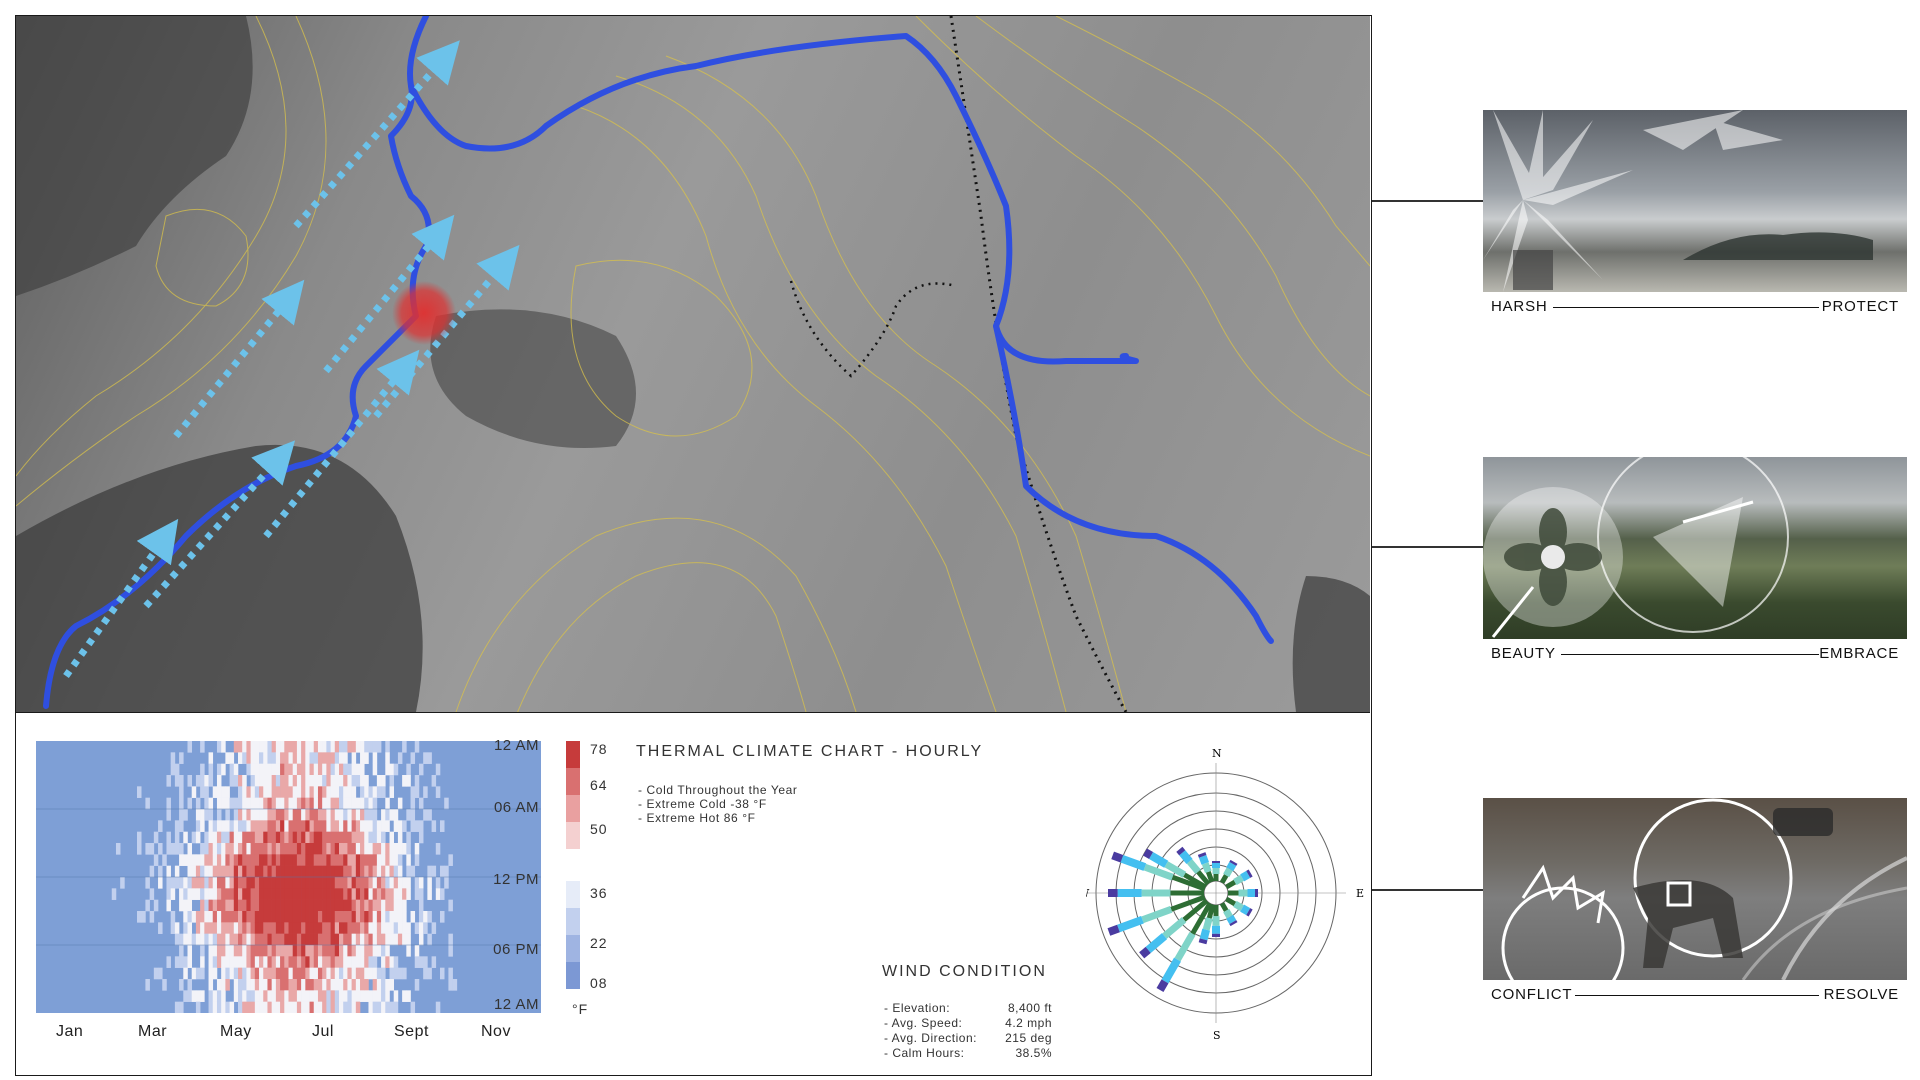 The width and height of the screenshot is (1920, 1080). What do you see at coordinates (1360, 893) in the screenshot?
I see `compass-e: E` at bounding box center [1360, 893].